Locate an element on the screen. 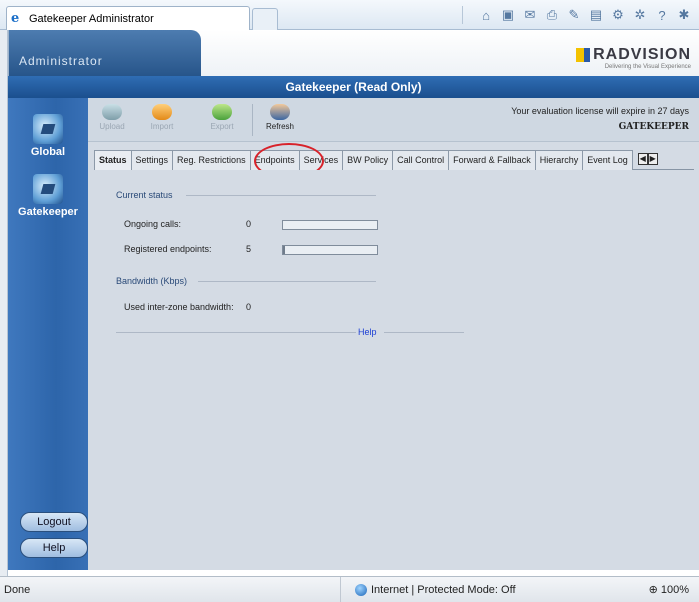 The height and width of the screenshot is (602, 699). tab-event-log: Event Log is located at coordinates (607, 160).